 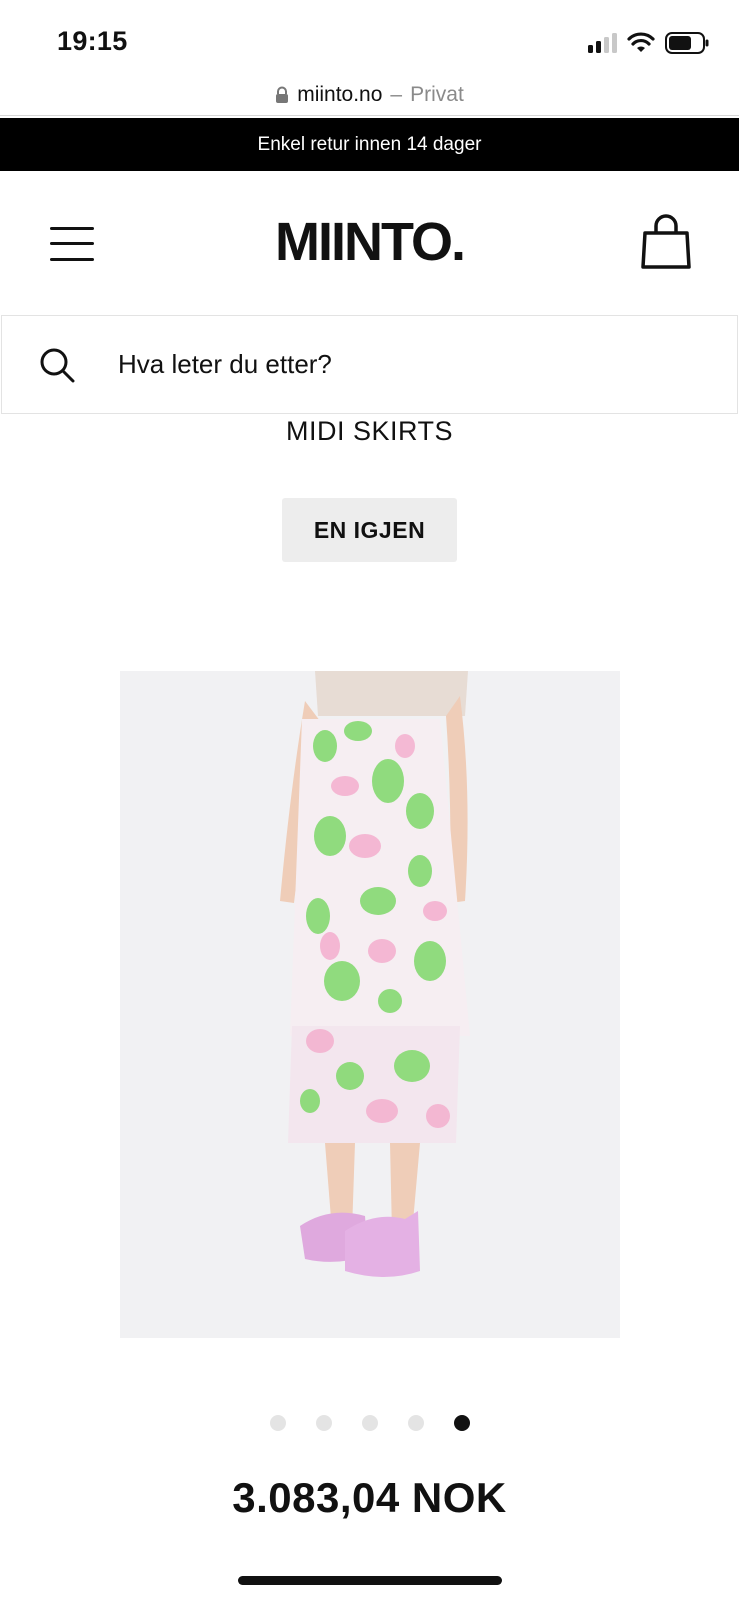 What do you see at coordinates (57, 365) in the screenshot?
I see `search-icon` at bounding box center [57, 365].